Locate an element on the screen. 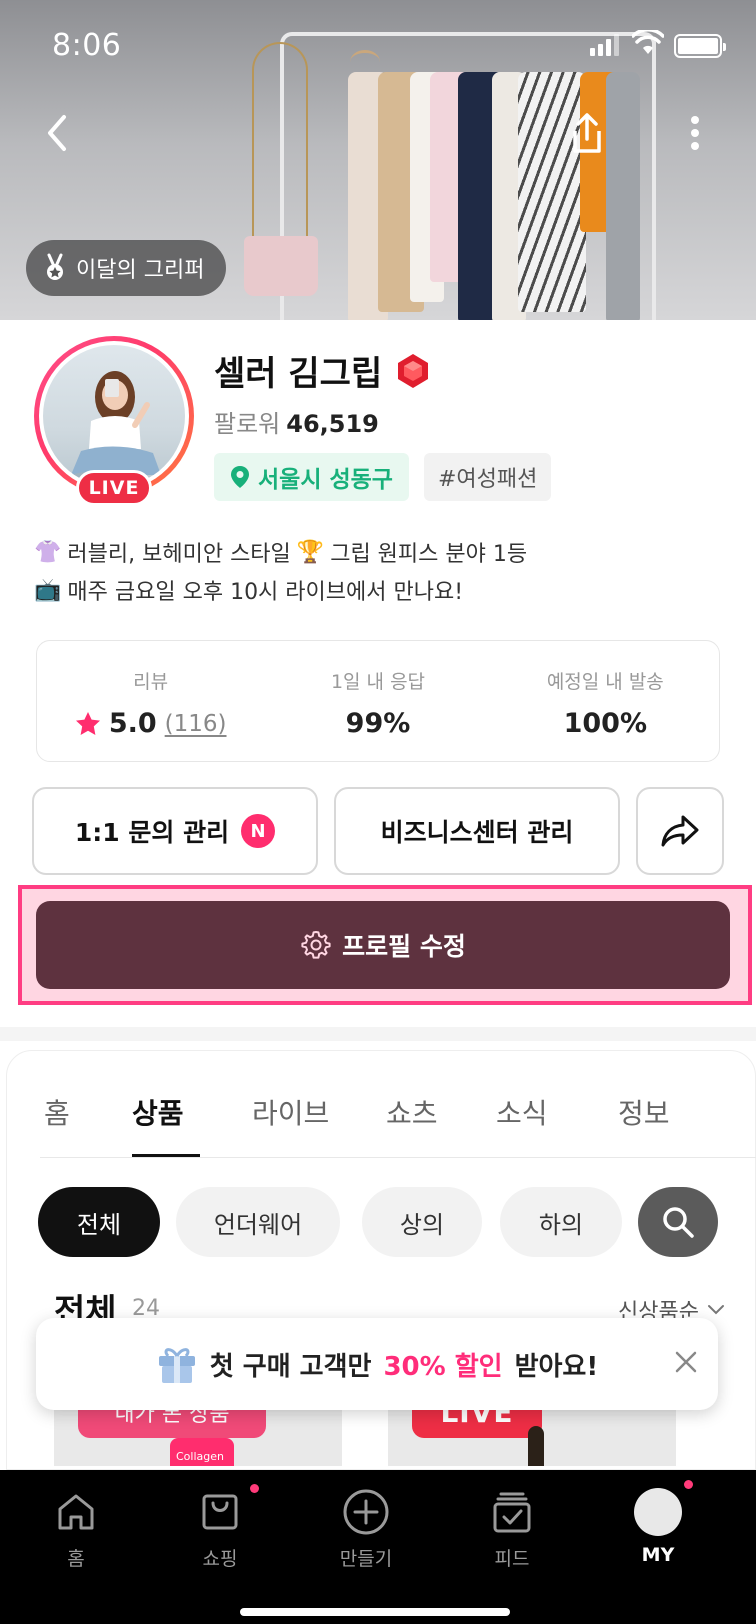 The height and width of the screenshot is (1624, 756). share-upload-button is located at coordinates (587, 133).